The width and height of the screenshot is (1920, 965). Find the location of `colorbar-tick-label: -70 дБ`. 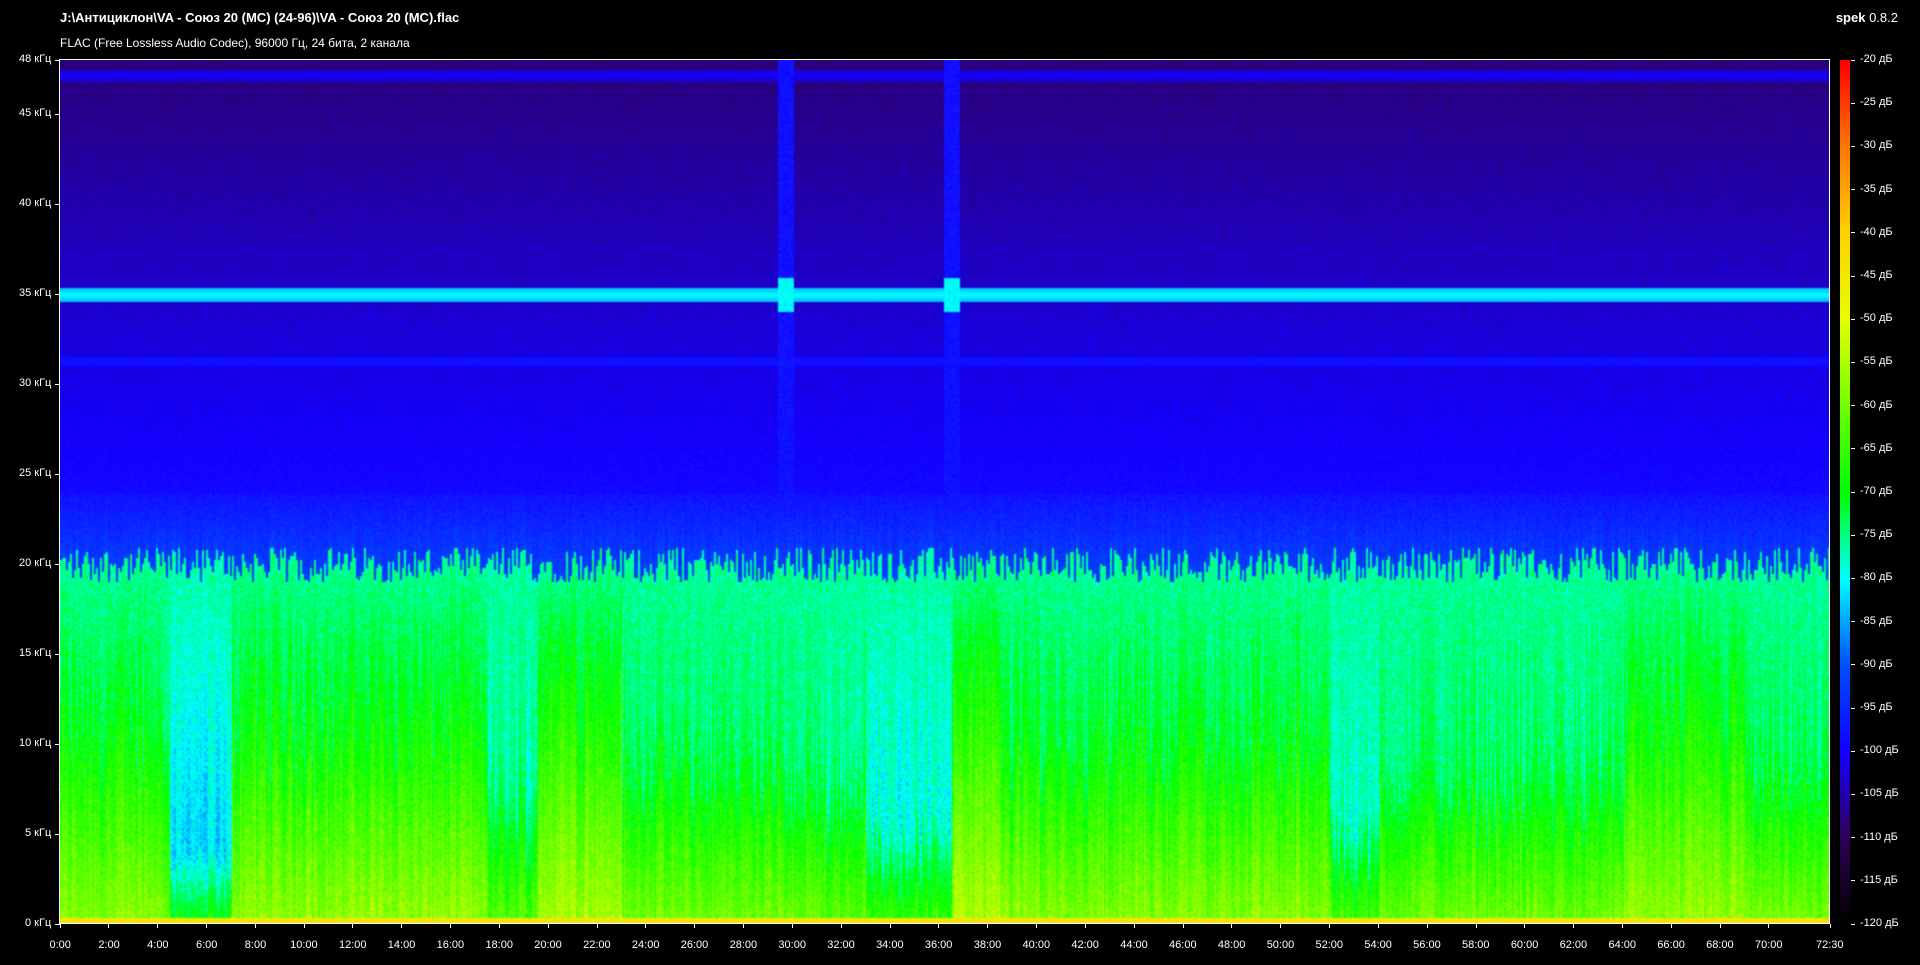

colorbar-tick-label: -70 дБ is located at coordinates (1876, 491).